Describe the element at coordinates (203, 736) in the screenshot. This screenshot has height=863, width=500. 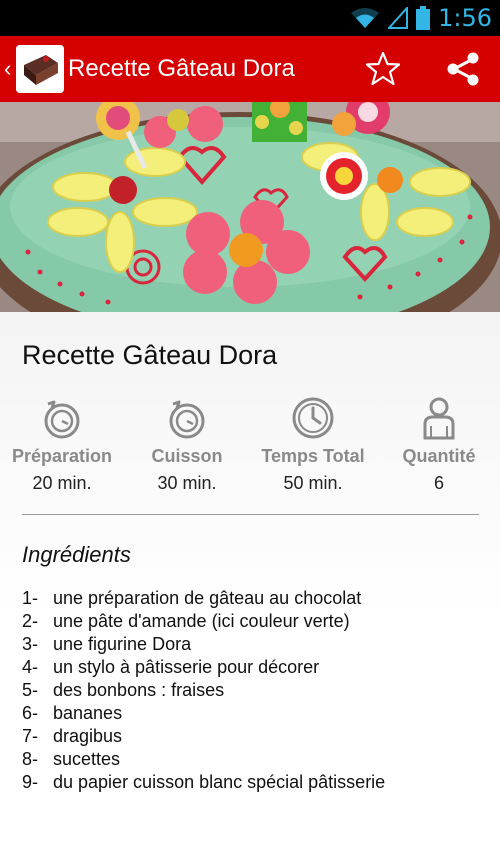
I see `list-item: 7- dragibus` at that location.